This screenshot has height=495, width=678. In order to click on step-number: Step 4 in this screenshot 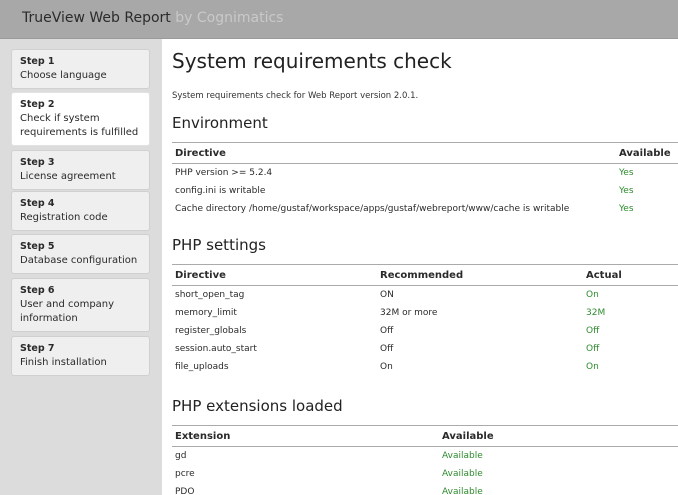, I will do `click(37, 203)`.